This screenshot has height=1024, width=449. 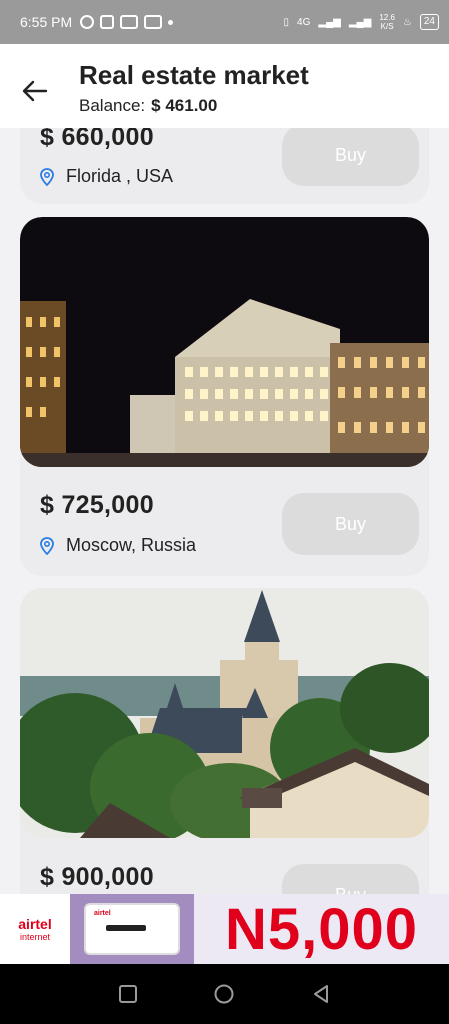 I want to click on signal-icon: ▂▄▆, so click(x=329, y=22).